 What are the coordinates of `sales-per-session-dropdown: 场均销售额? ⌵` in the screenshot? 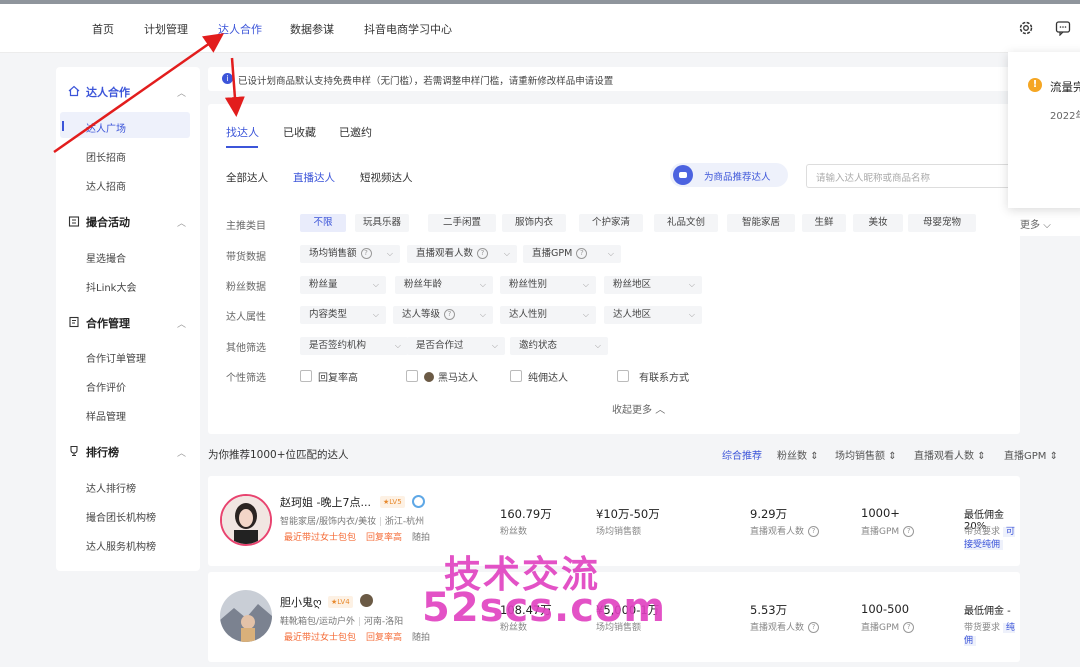 It's located at (350, 254).